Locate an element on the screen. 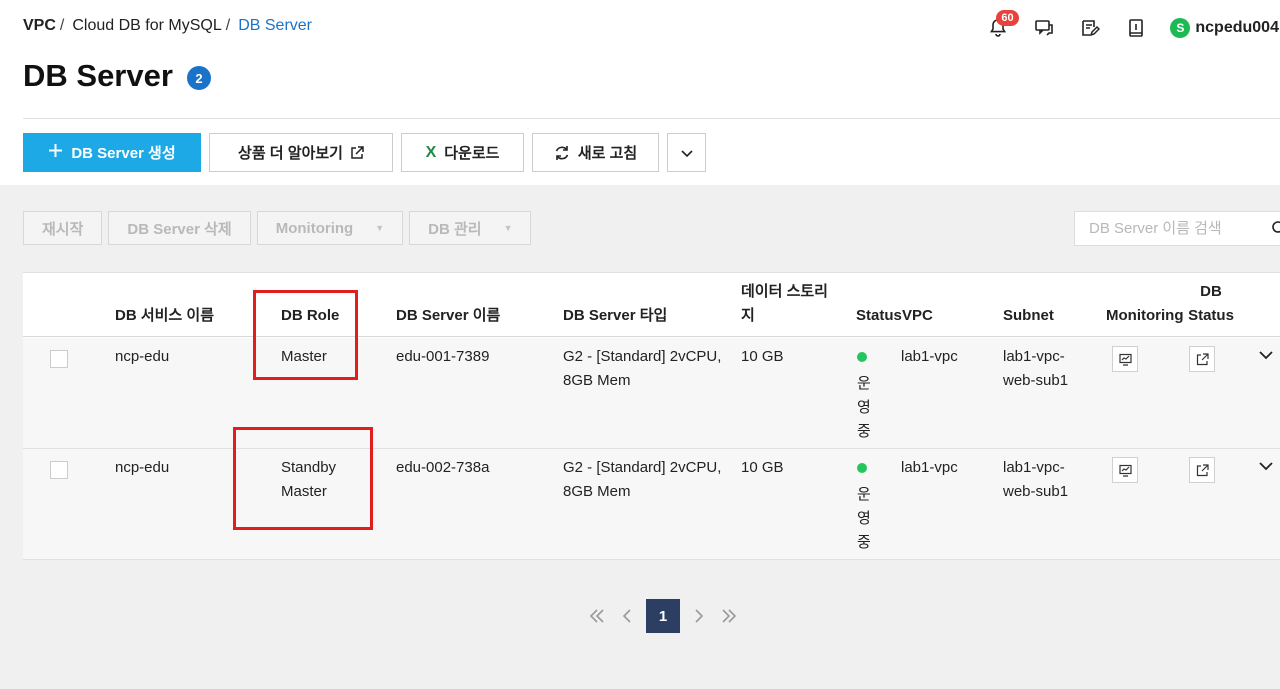 Image resolution: width=1280 pixels, height=689 pixels. download-button: X 다운로드 is located at coordinates (462, 152).